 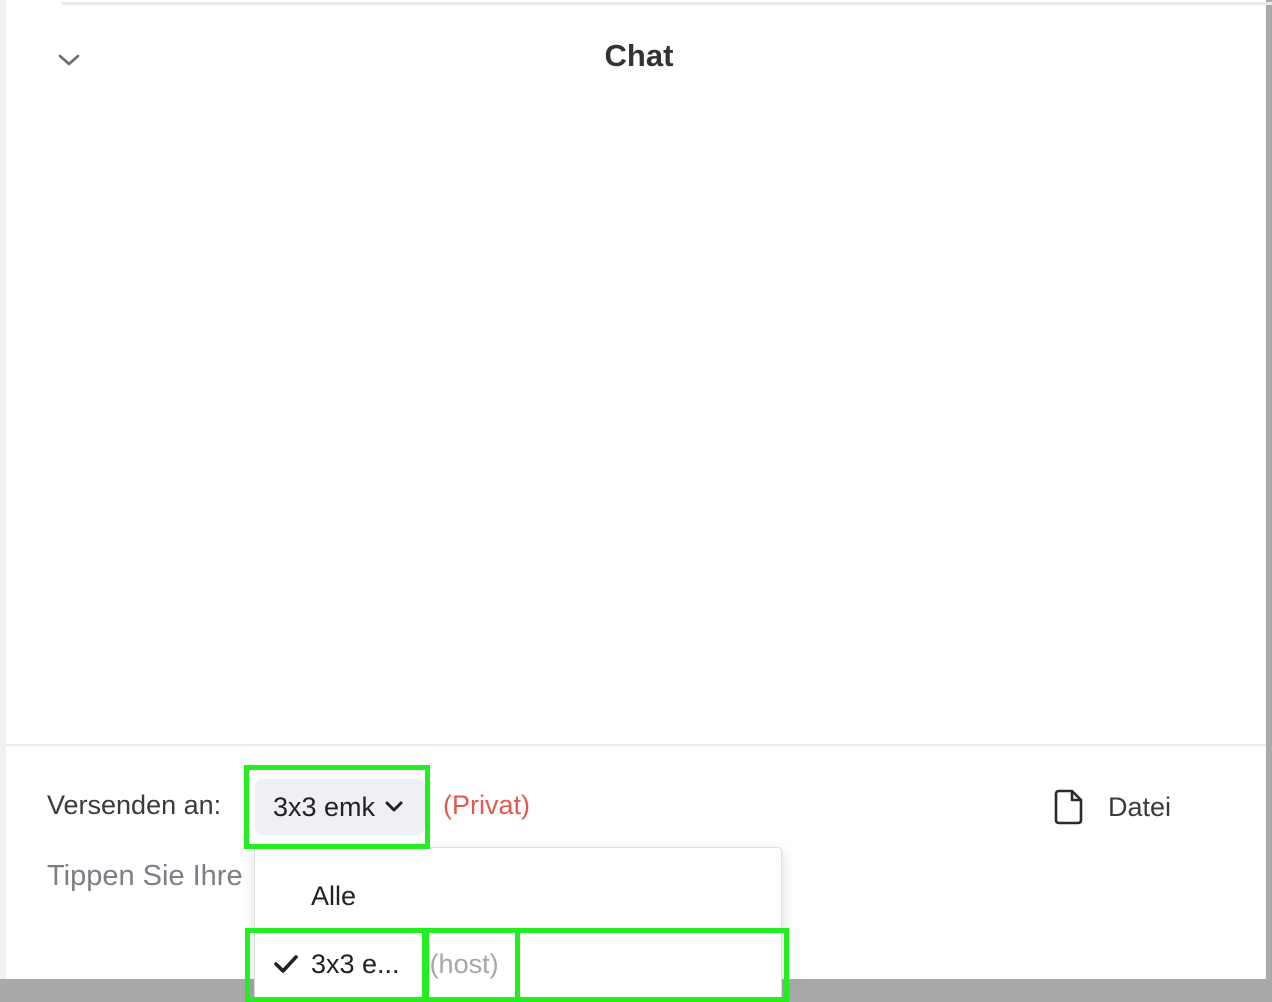 What do you see at coordinates (464, 963) in the screenshot?
I see `host-role-tag: (host)` at bounding box center [464, 963].